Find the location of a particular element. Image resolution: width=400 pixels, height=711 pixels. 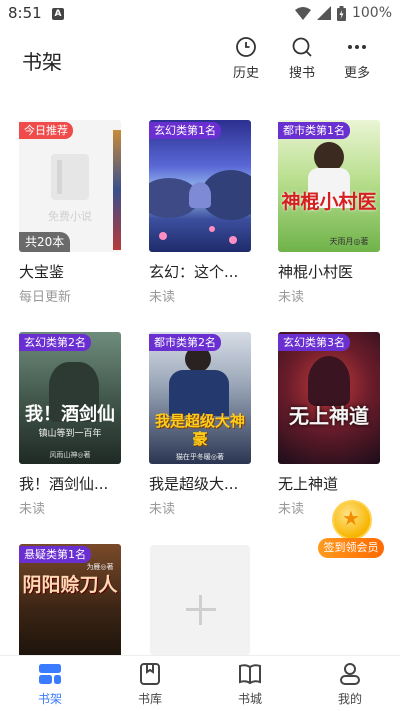

book-card: 无上神道 玄幻类第3名 无上神道 未读 is located at coordinates (329, 424).